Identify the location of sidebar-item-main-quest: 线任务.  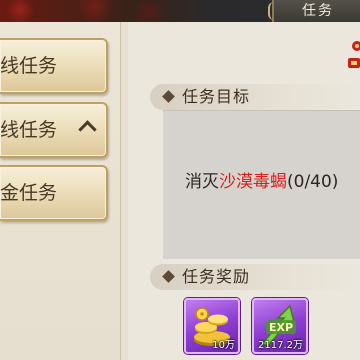
(54, 66).